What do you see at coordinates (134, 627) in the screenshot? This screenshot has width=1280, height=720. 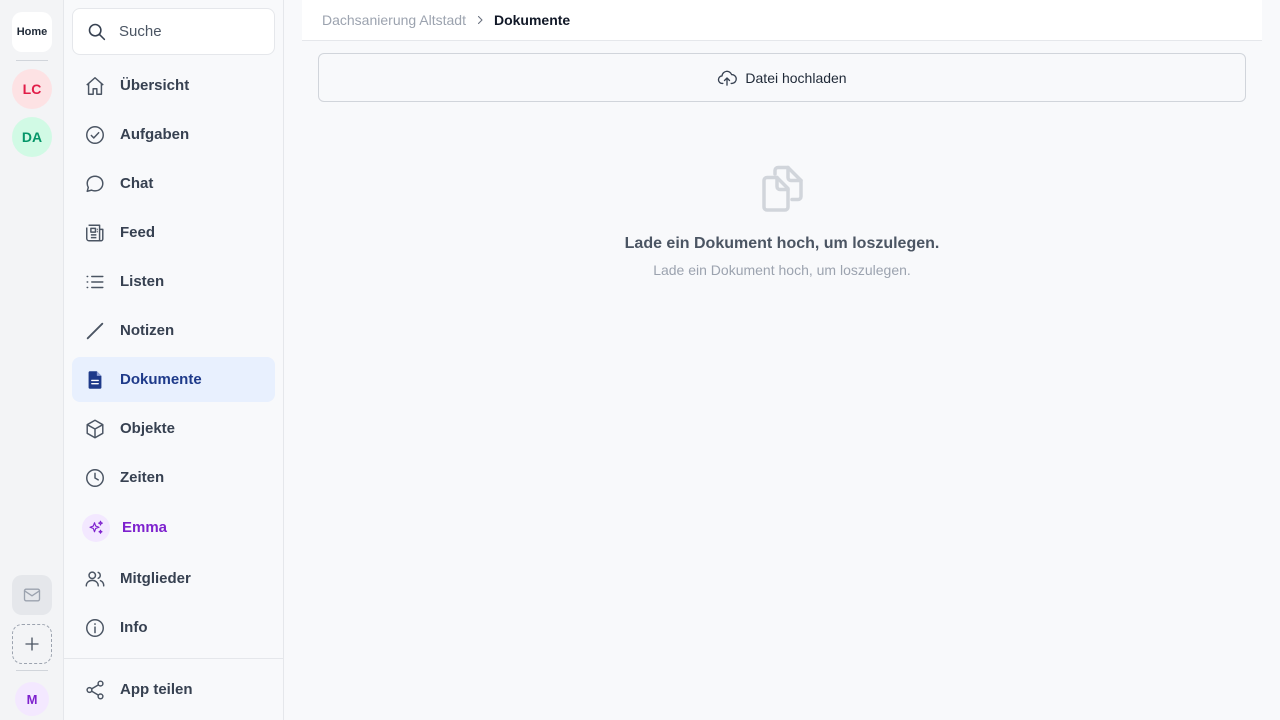 I see `sidebar-item-label: Info` at bounding box center [134, 627].